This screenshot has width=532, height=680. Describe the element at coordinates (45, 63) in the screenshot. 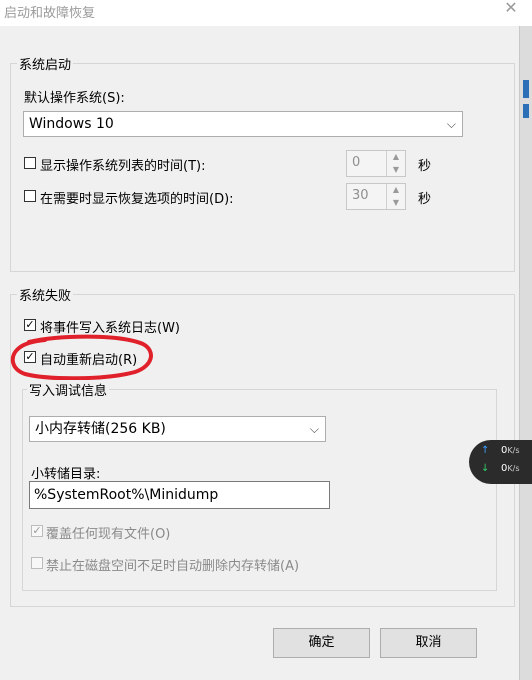

I see `system-startup-label: 系统启动` at that location.